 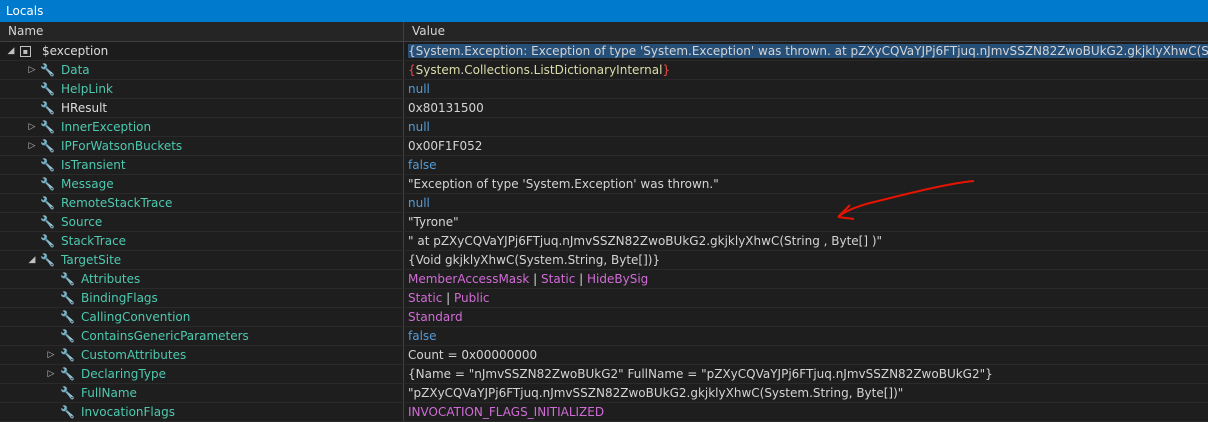 I want to click on tree-row-hresult: 🔧 HResult 0x80131500, so click(x=604, y=108).